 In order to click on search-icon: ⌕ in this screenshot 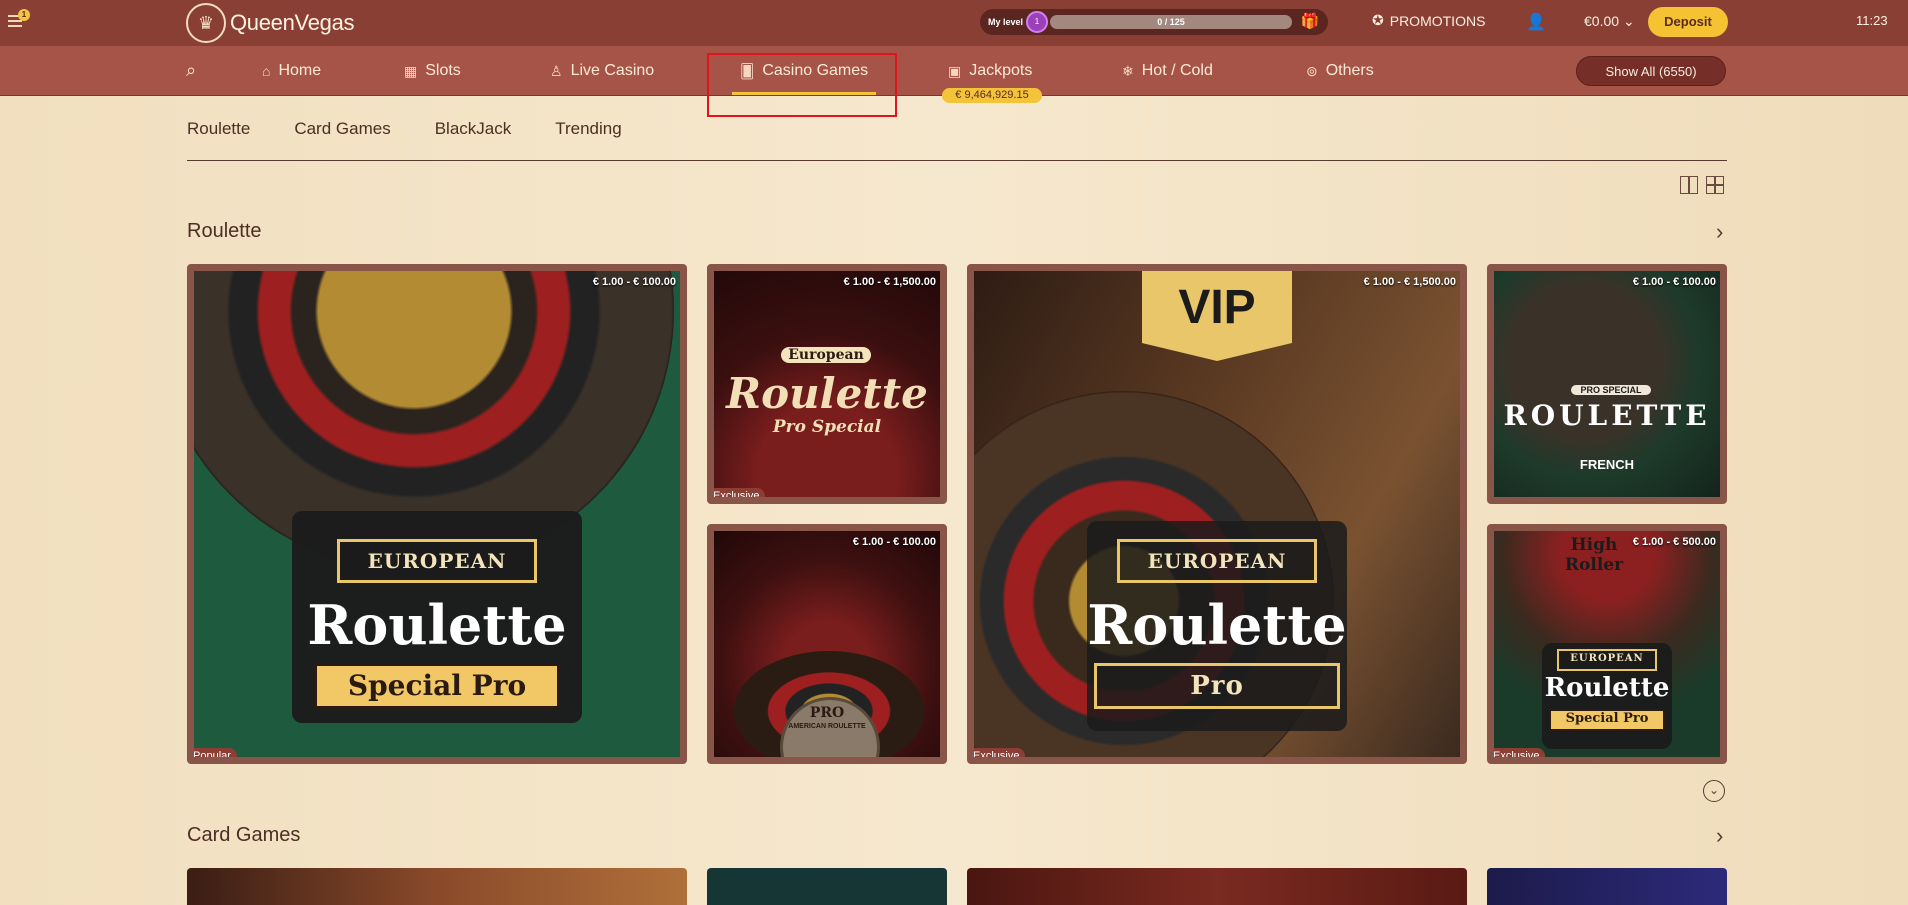, I will do `click(196, 70)`.